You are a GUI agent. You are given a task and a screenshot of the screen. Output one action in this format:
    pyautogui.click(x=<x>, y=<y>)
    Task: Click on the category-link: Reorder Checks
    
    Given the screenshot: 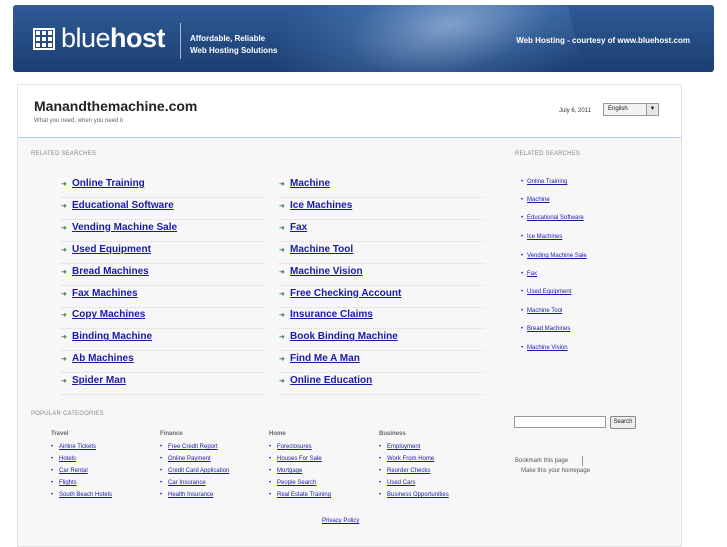 What is the action you would take?
    pyautogui.click(x=408, y=471)
    